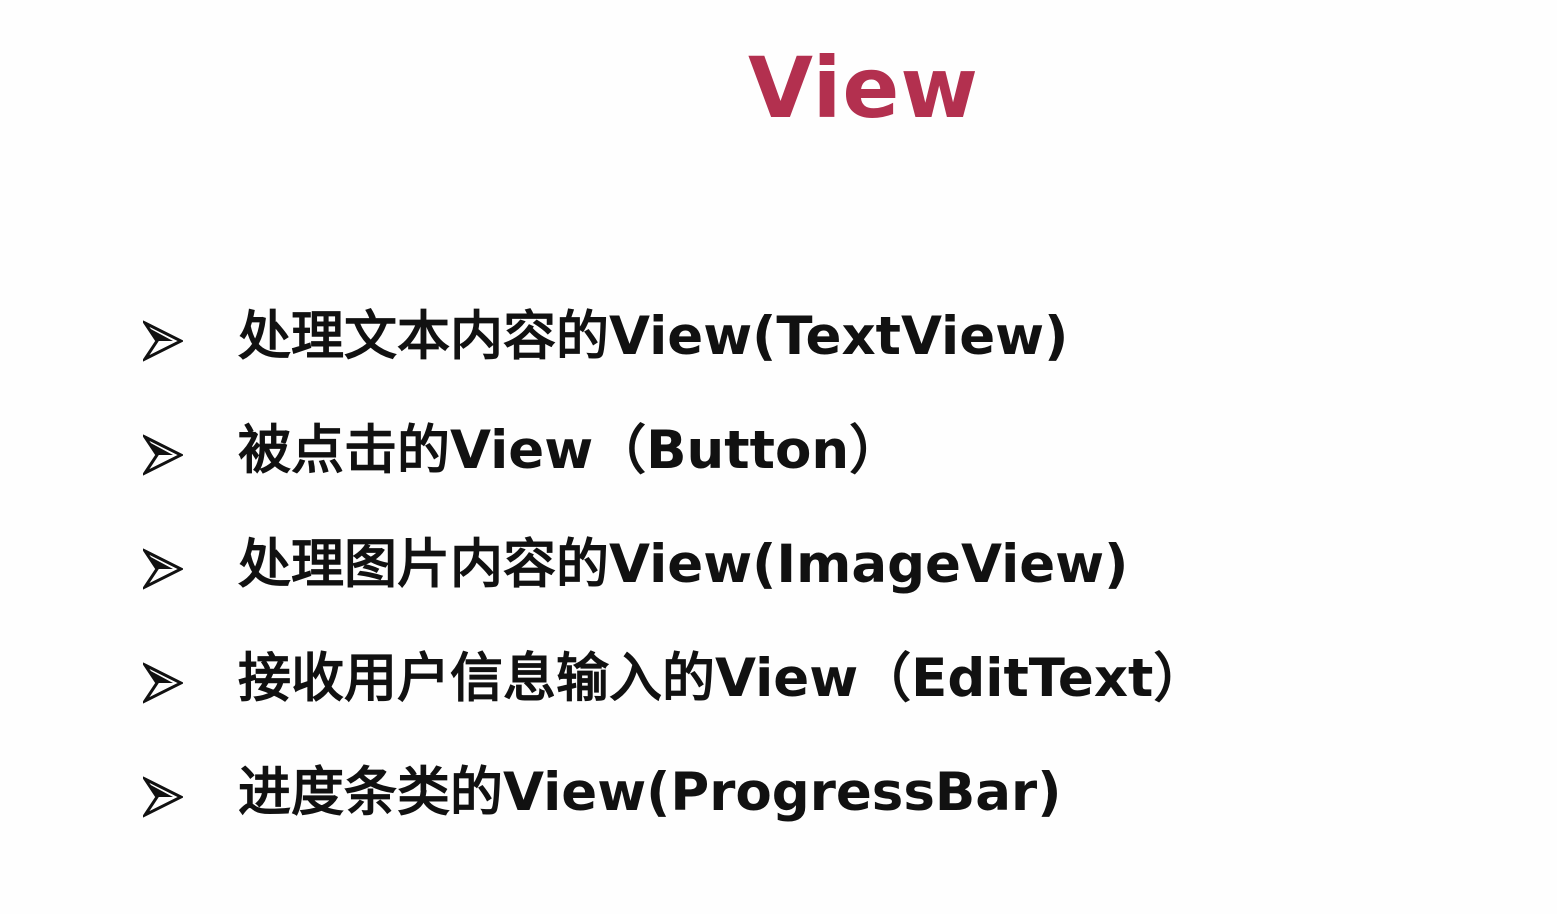  What do you see at coordinates (570, 450) in the screenshot?
I see `bullet-text: 被点击的View（Button）` at bounding box center [570, 450].